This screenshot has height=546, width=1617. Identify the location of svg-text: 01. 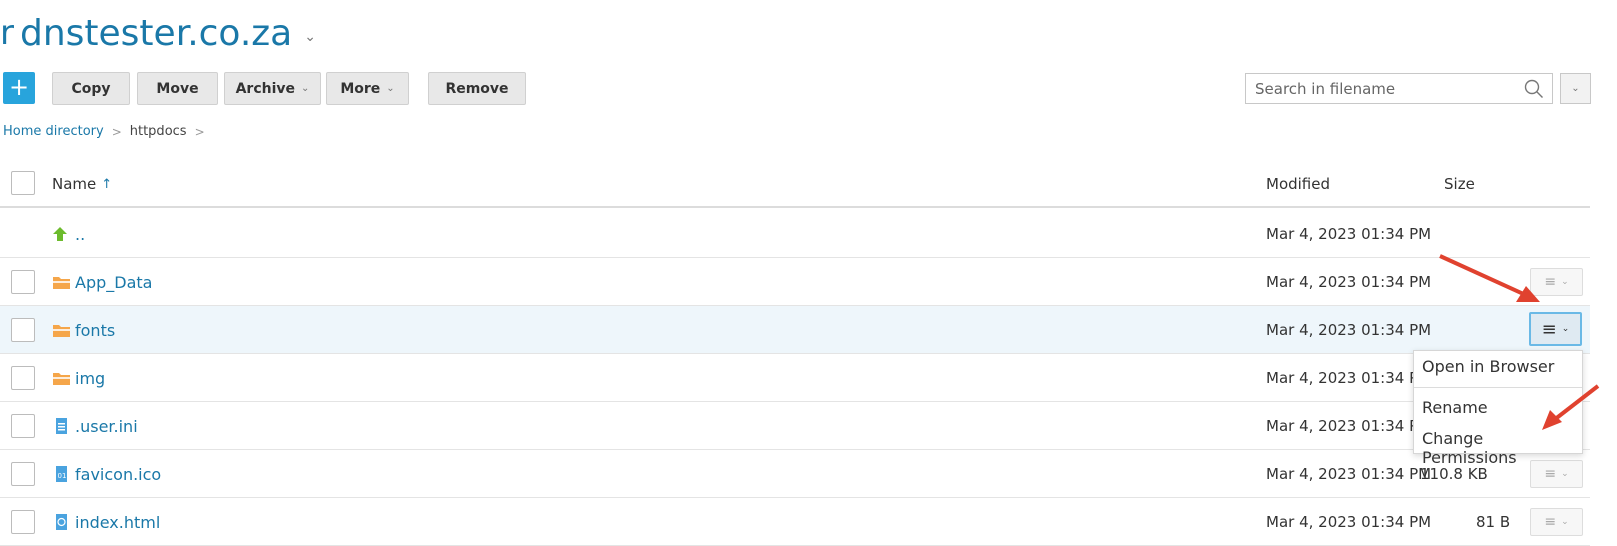
(62, 476).